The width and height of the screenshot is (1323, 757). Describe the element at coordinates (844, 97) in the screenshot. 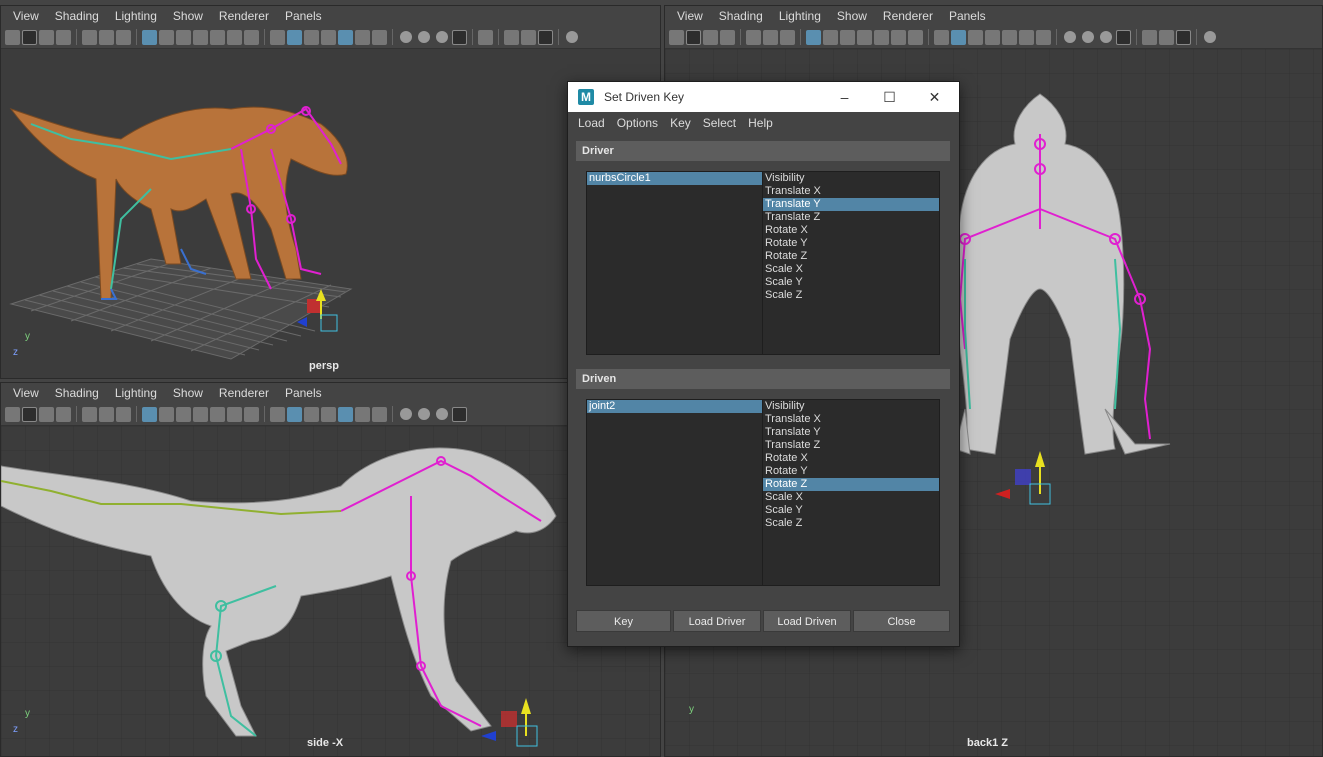

I see `minimize-button: –` at that location.